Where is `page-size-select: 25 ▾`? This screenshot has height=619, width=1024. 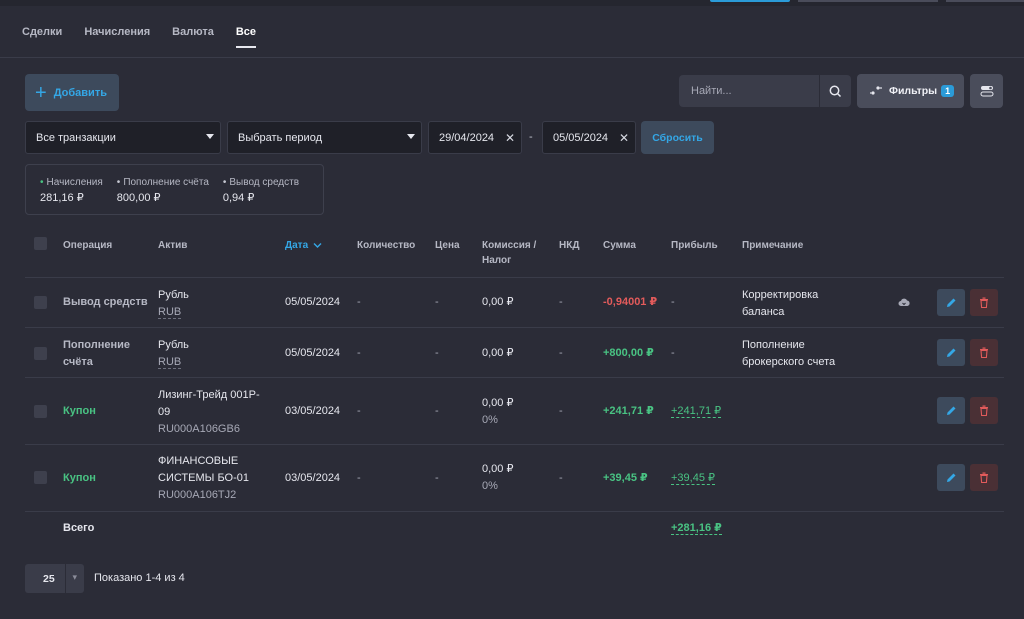 page-size-select: 25 ▾ is located at coordinates (54, 578).